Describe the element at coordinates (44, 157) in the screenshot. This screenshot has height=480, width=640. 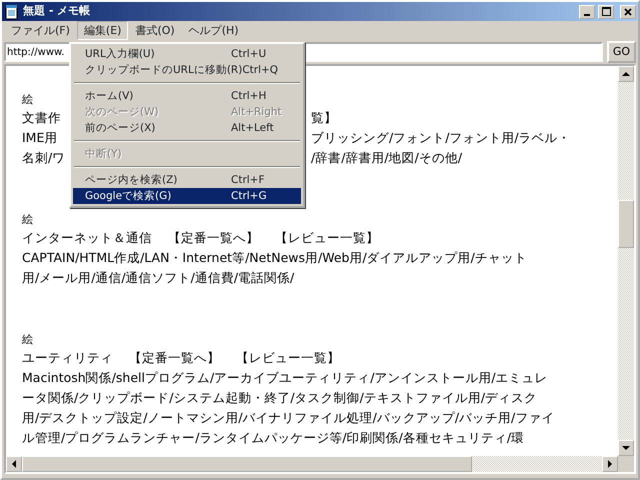
I see `text-line: 名刺/ワ` at that location.